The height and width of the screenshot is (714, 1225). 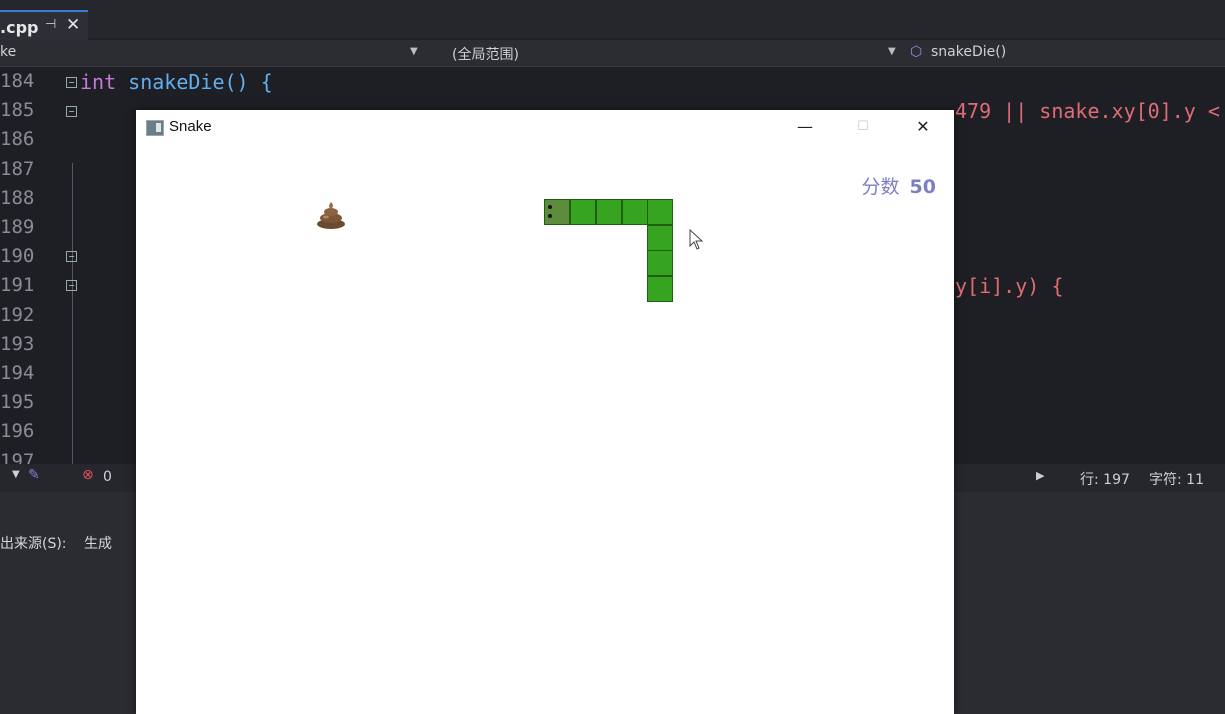 I want to click on window-title: Snake, so click(x=190, y=126).